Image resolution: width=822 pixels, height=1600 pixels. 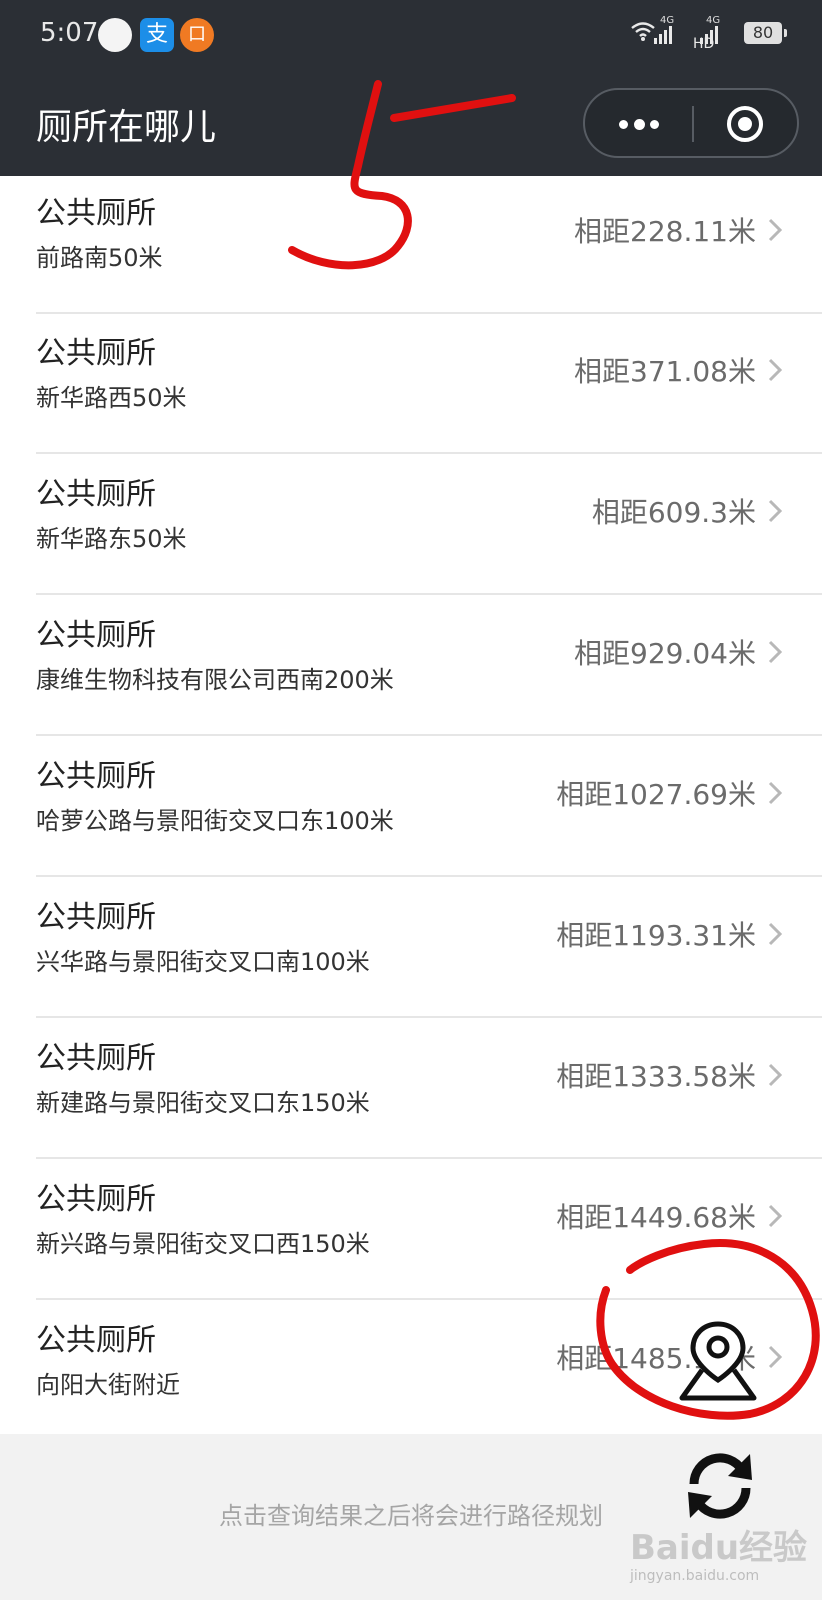 What do you see at coordinates (203, 962) in the screenshot?
I see `list-item-address: 兴华路与景阳街交叉口南100米` at bounding box center [203, 962].